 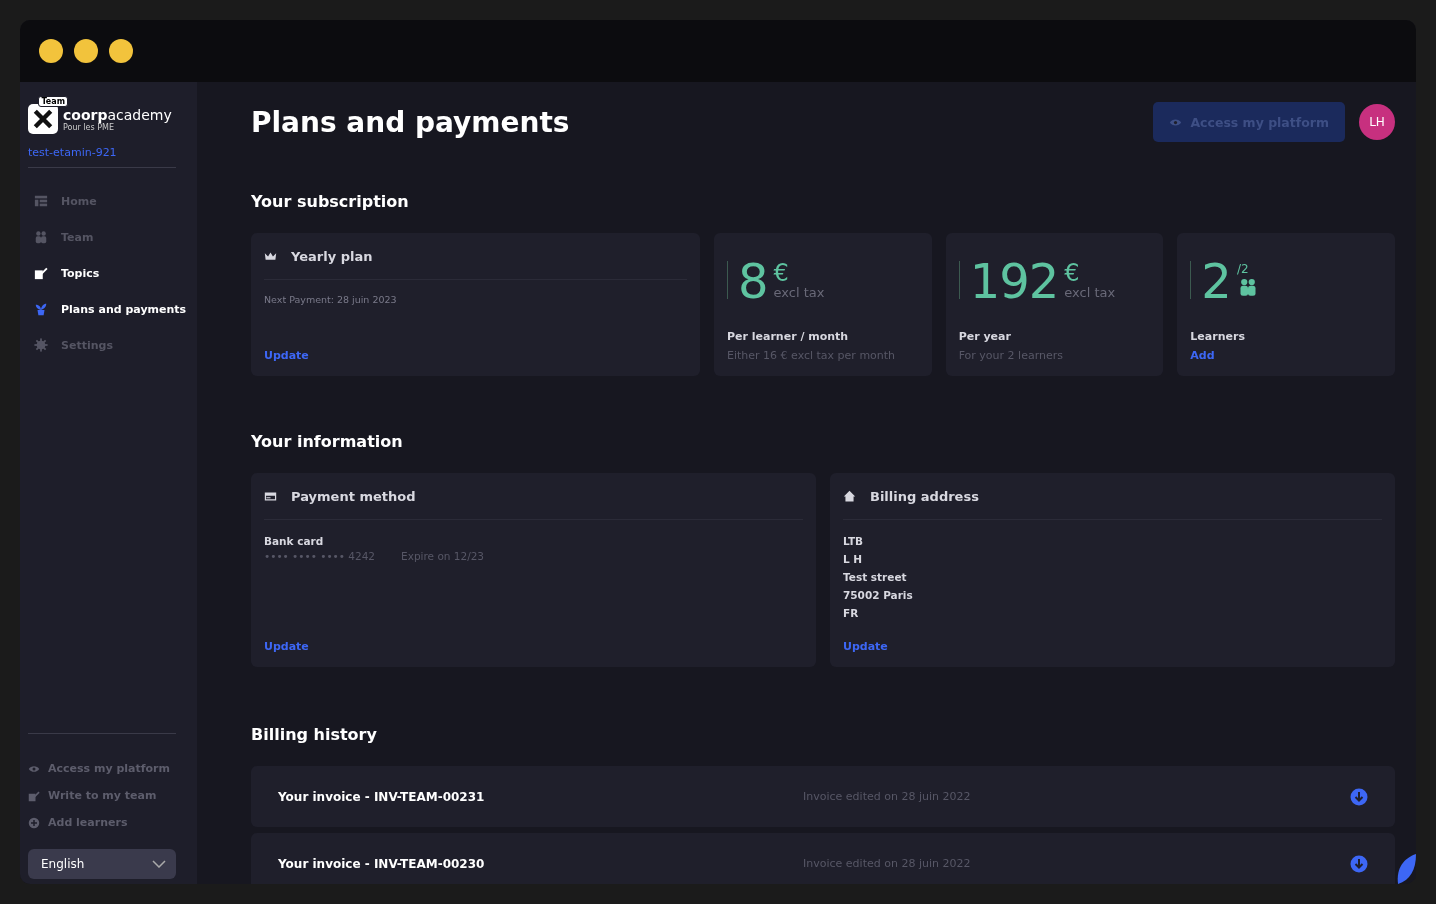 I want to click on nav-item: Plans and payments, so click(x=115, y=309).